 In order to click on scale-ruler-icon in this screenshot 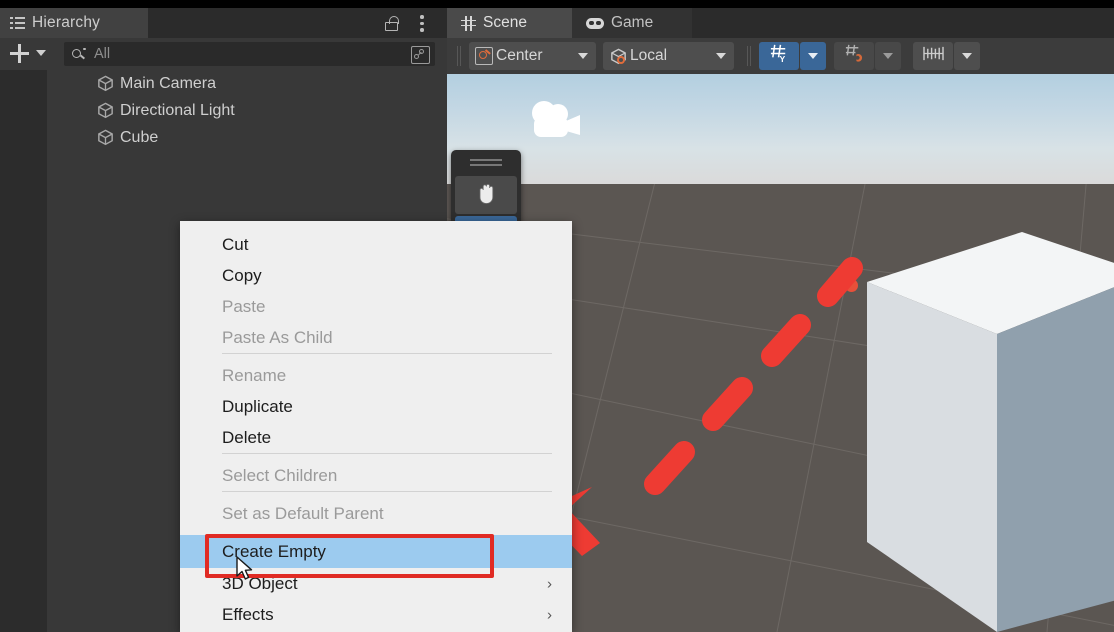, I will do `click(933, 56)`.